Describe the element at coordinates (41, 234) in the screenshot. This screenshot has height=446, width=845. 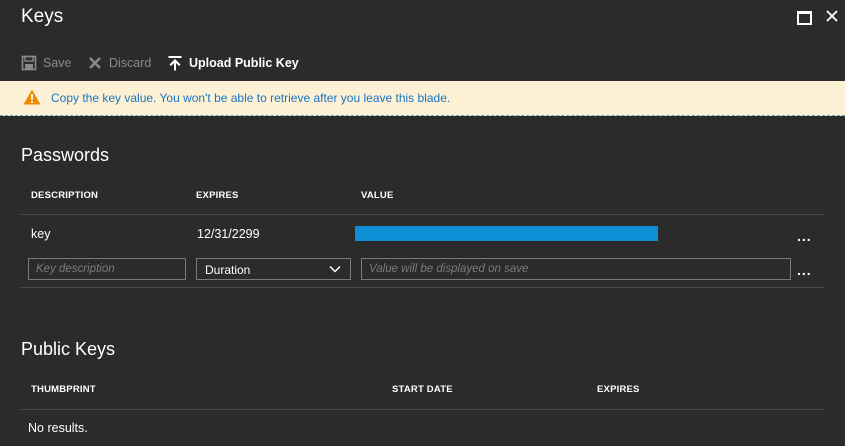
I see `key-description: key` at that location.